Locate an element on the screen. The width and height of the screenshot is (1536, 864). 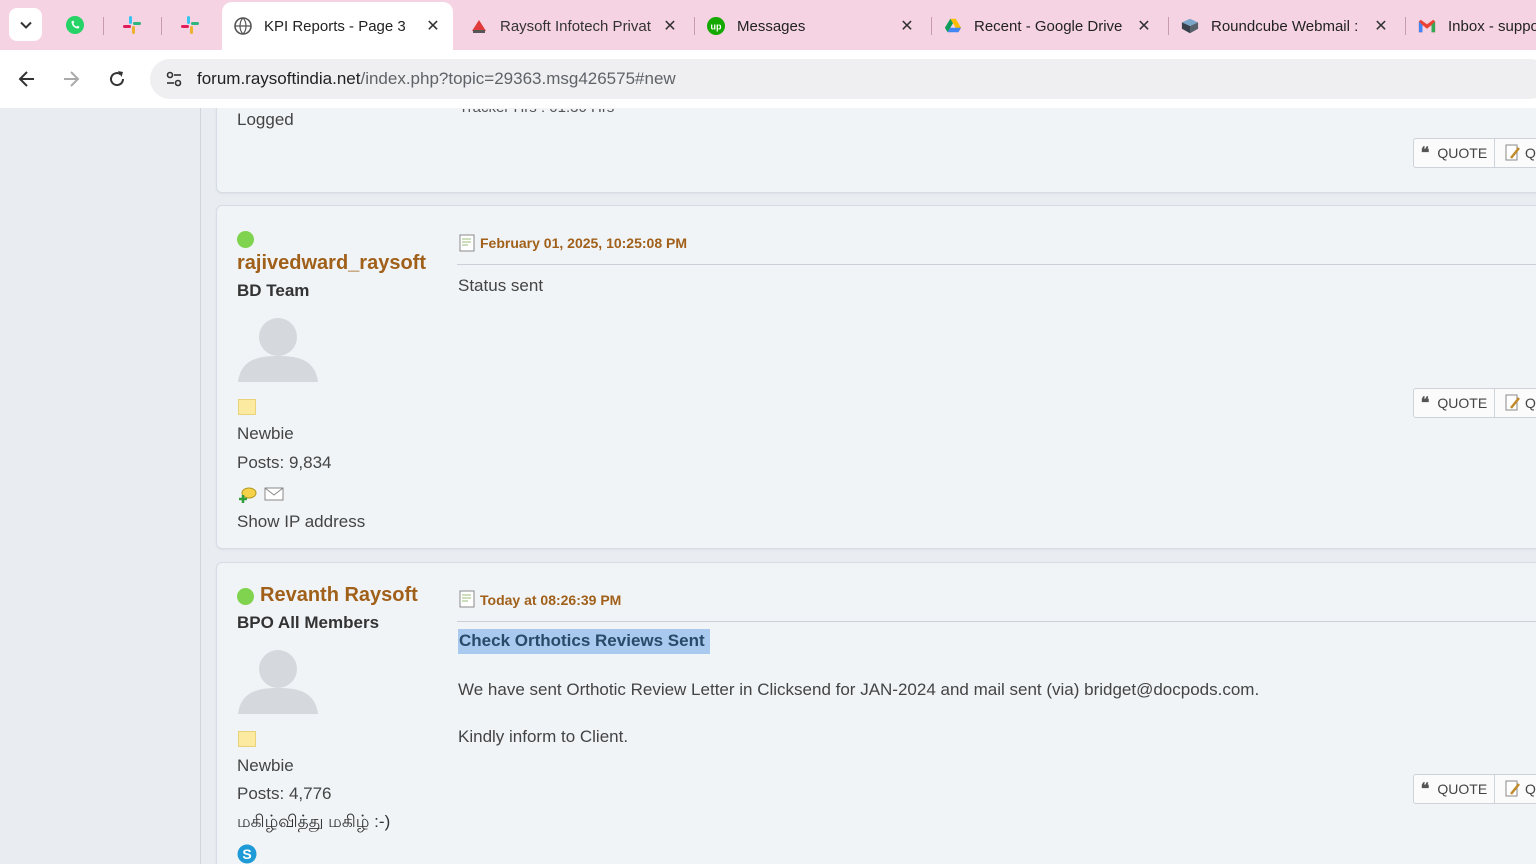
member-group: BPO All Members is located at coordinates (308, 622).